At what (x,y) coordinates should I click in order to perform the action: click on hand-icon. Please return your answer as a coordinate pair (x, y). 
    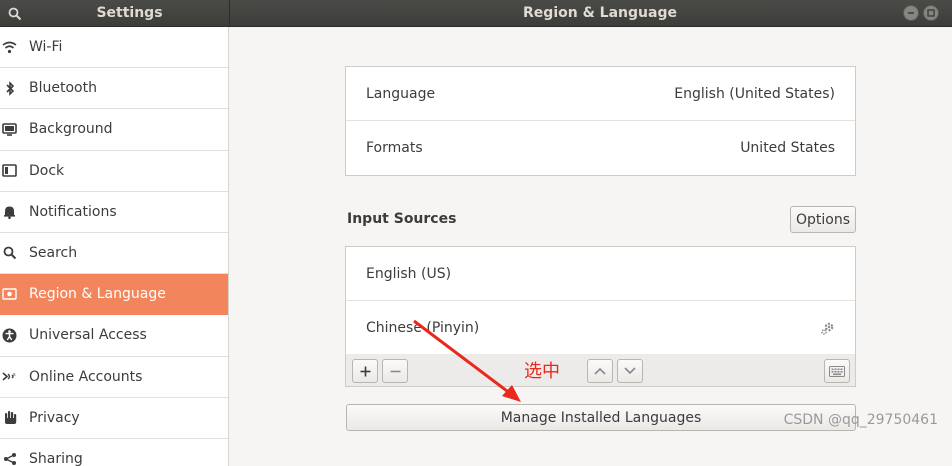
    Looking at the image, I should click on (9, 418).